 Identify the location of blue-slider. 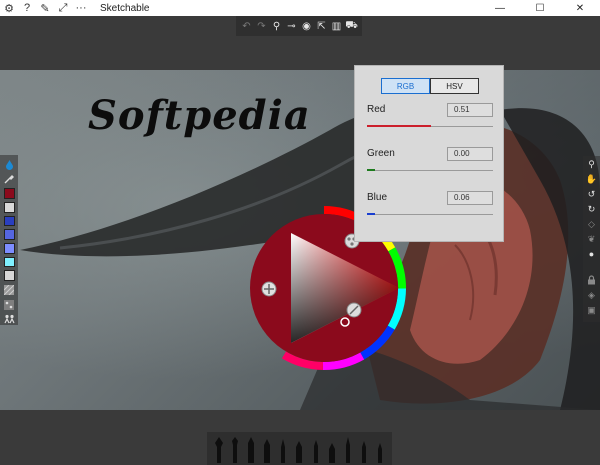
(430, 214).